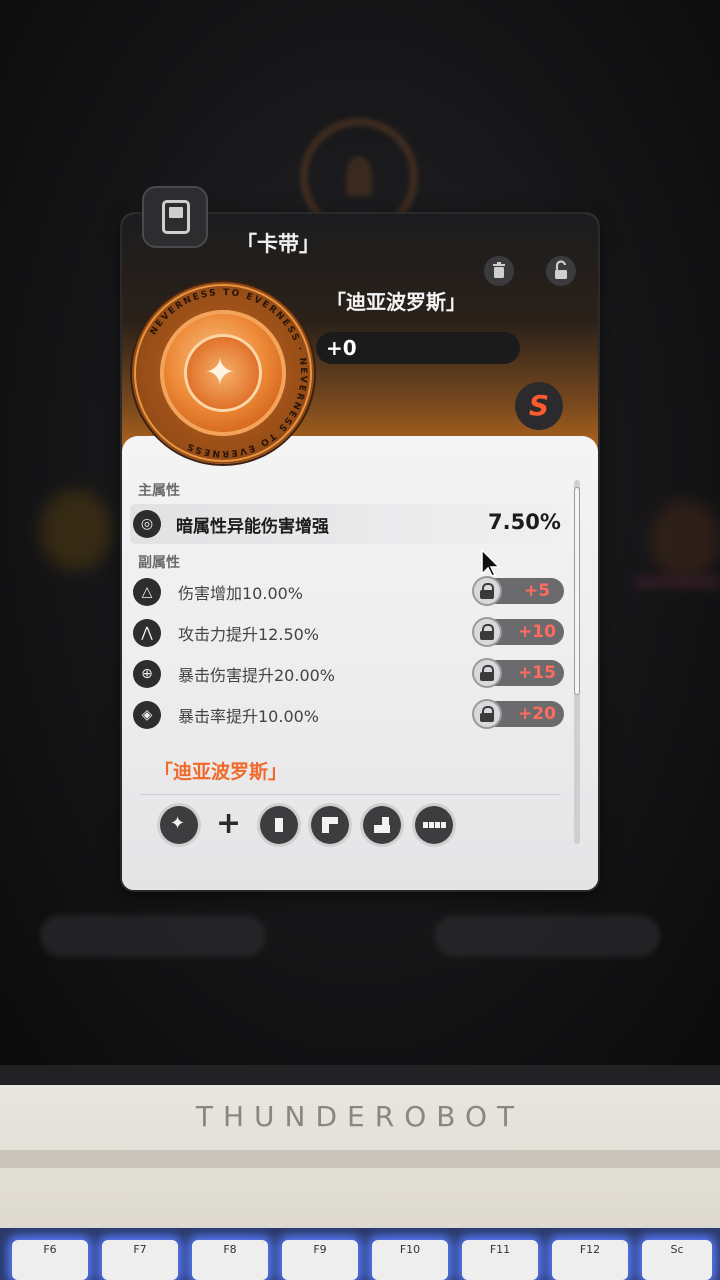 The image size is (720, 1280). I want to click on key-f11: F11, so click(500, 1260).